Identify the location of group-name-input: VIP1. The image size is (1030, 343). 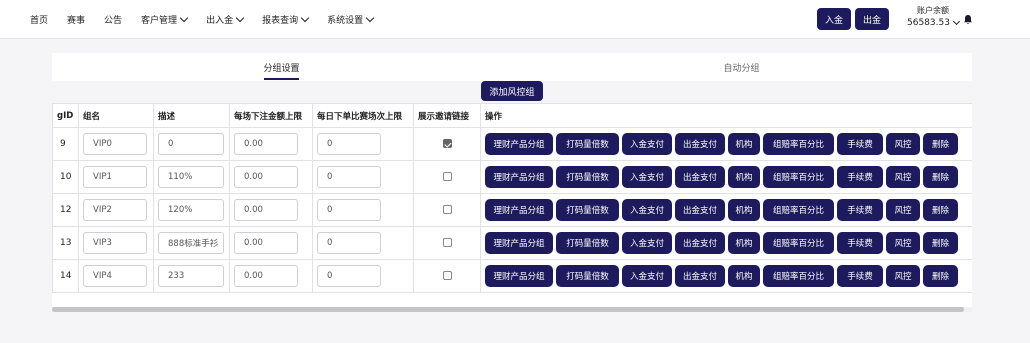
(115, 177).